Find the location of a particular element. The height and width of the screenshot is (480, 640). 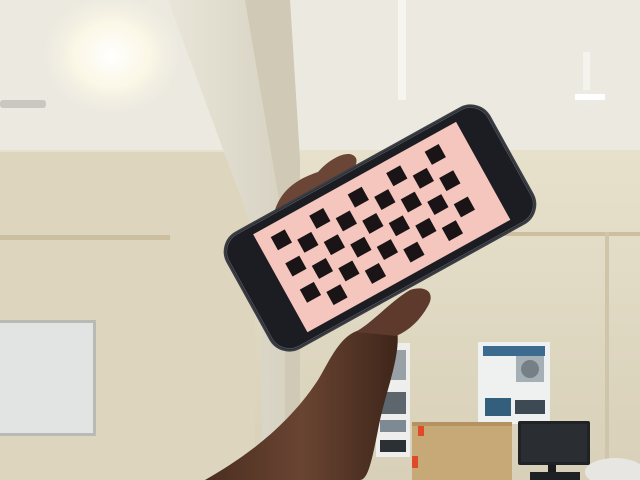

ceiling-conduit is located at coordinates (402, 50).